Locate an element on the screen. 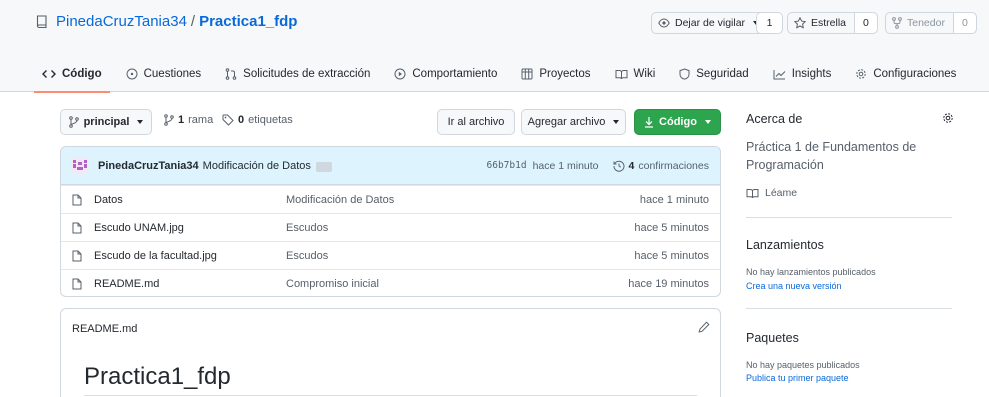 The height and width of the screenshot is (397, 989). file-name-link: Escudo UNAM.jpg is located at coordinates (190, 228).